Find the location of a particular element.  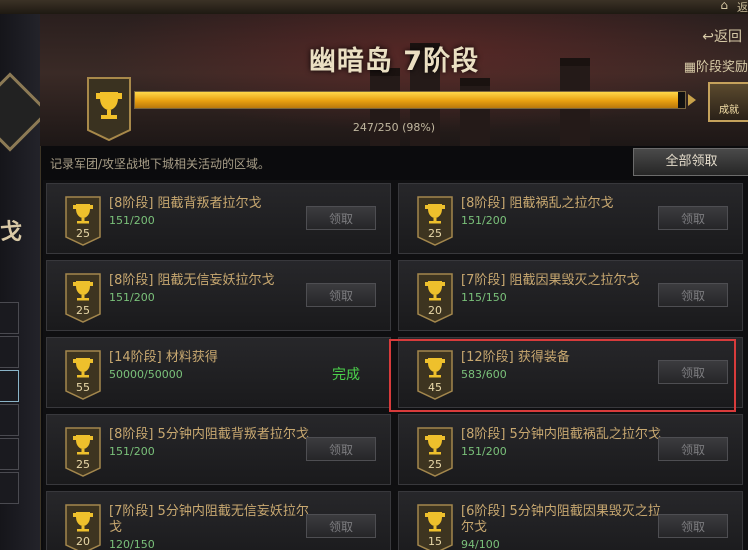

badge-points: 15 is located at coordinates (435, 541).